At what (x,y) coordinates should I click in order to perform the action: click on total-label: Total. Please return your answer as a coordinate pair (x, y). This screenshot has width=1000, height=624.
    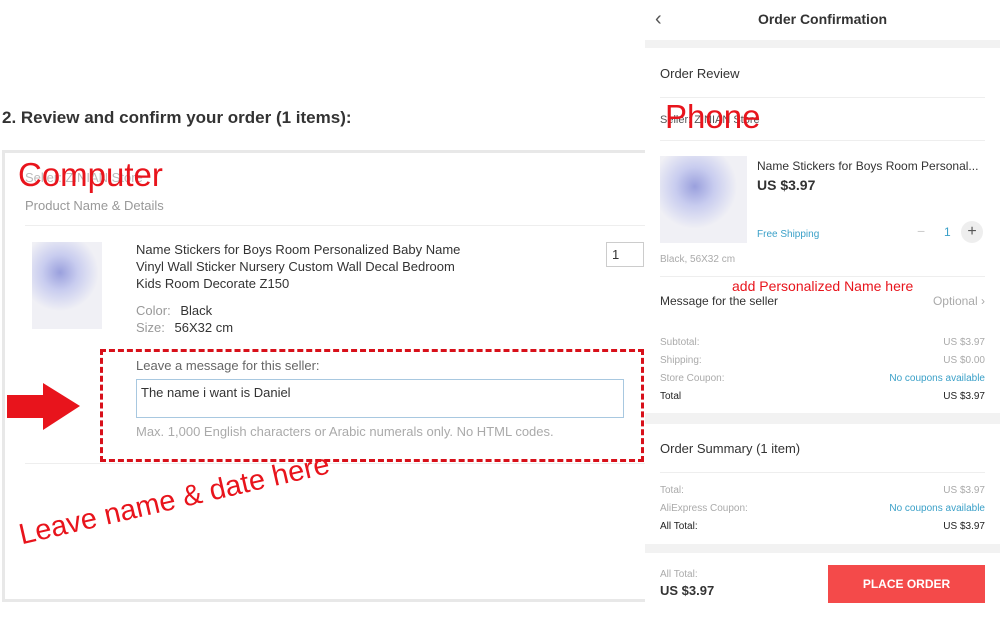
    Looking at the image, I should click on (671, 396).